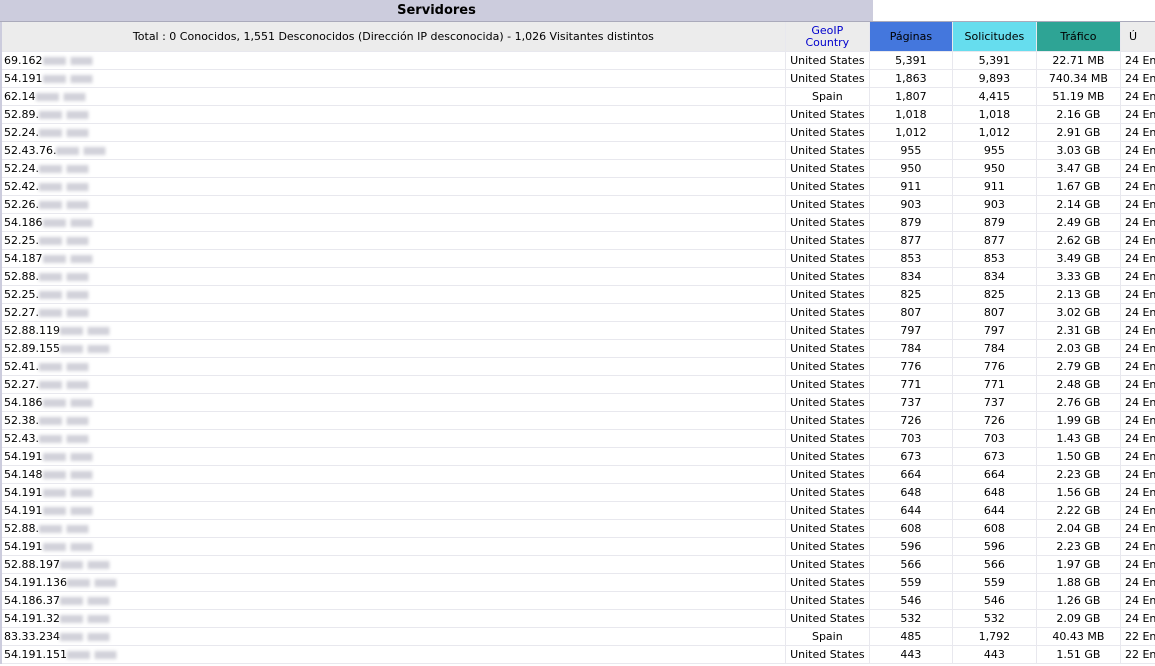 This screenshot has width=1155, height=666. What do you see at coordinates (23, 60) in the screenshot?
I see `host-ip: 69.162` at bounding box center [23, 60].